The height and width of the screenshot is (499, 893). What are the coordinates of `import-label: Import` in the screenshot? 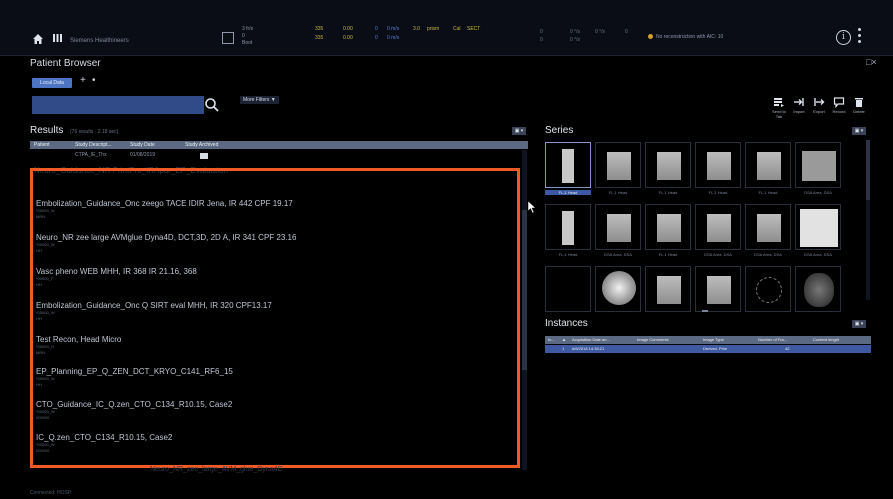 It's located at (799, 111).